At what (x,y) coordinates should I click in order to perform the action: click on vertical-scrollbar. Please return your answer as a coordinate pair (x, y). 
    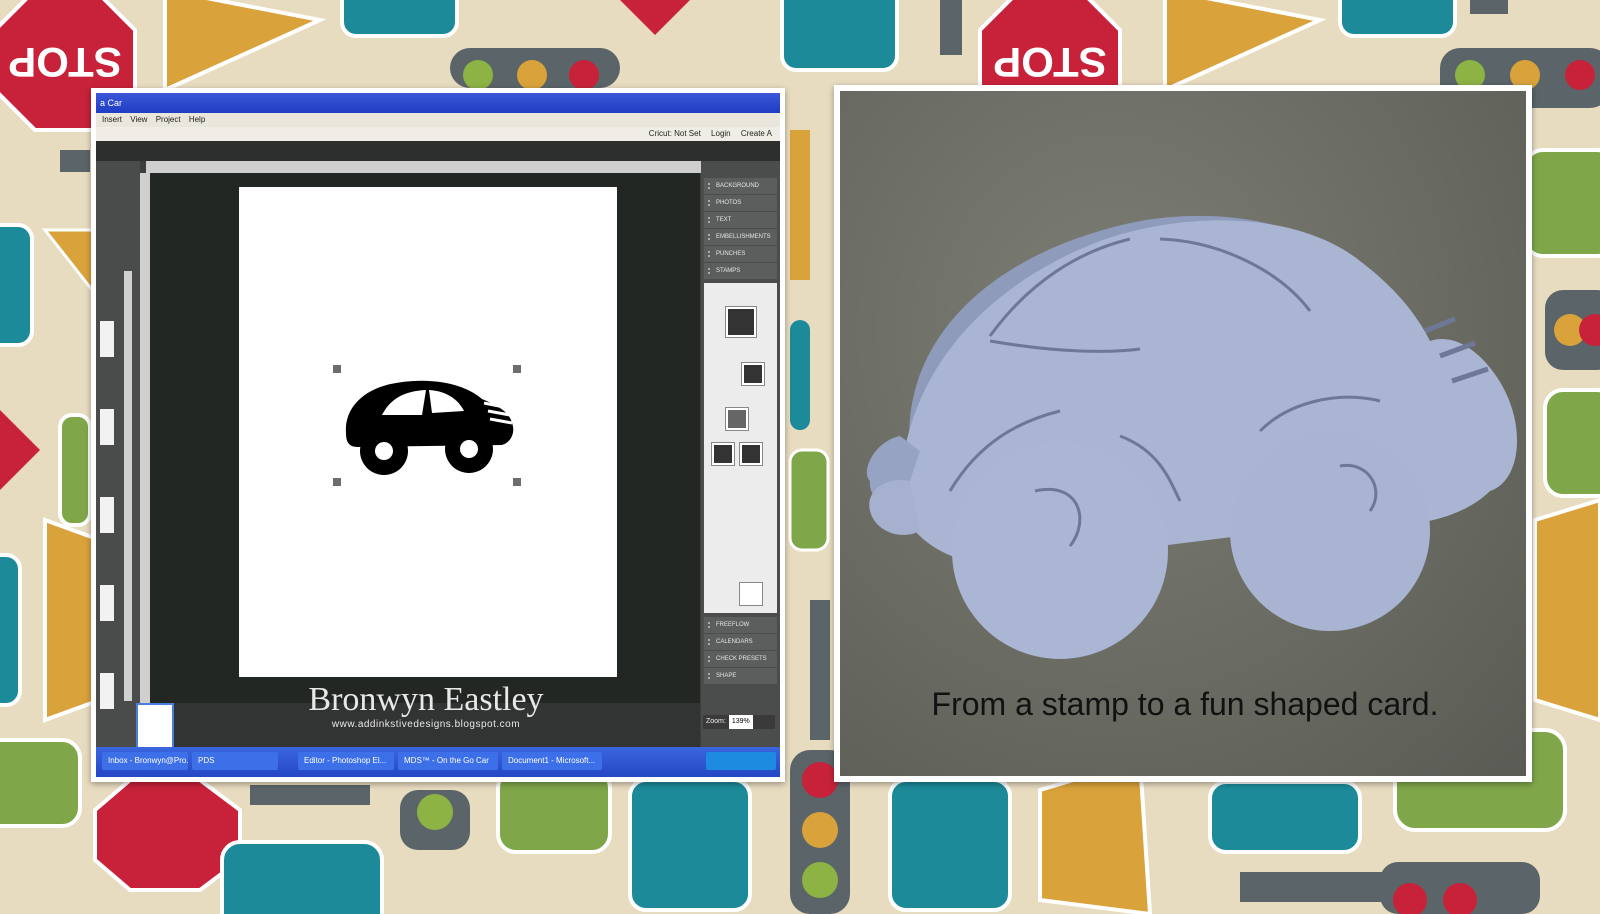
    Looking at the image, I should click on (128, 486).